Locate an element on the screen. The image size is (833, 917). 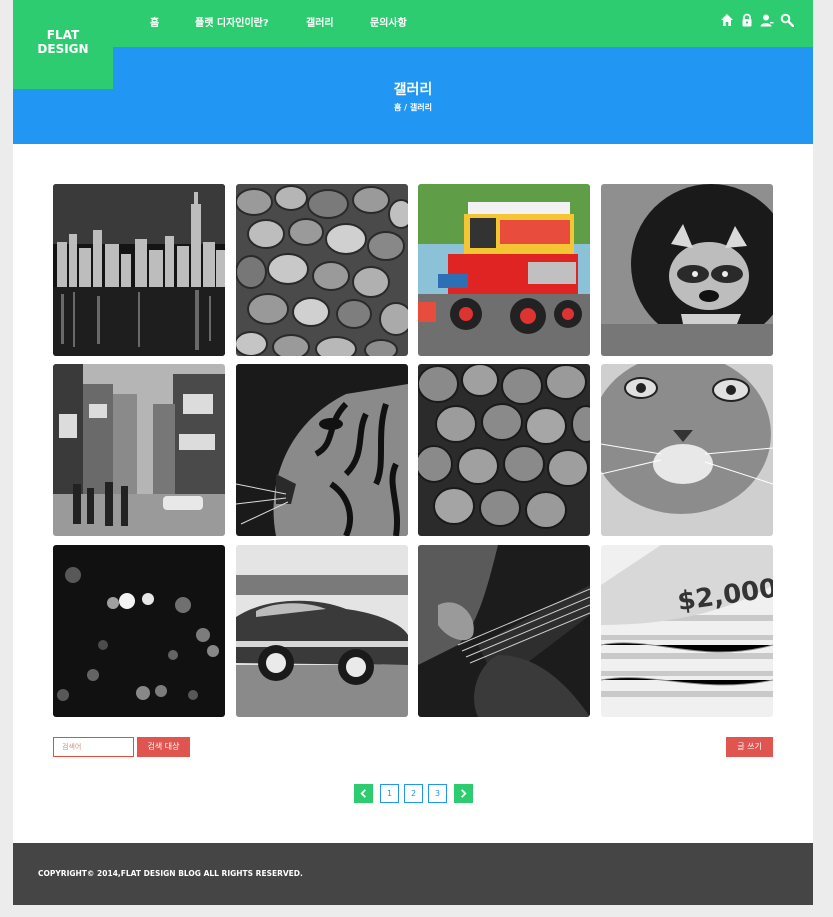
top-nav-bar: FLAT DESIGN 홈 플랫 디자인이란? 갤러리 문의사항 is located at coordinates (413, 44).